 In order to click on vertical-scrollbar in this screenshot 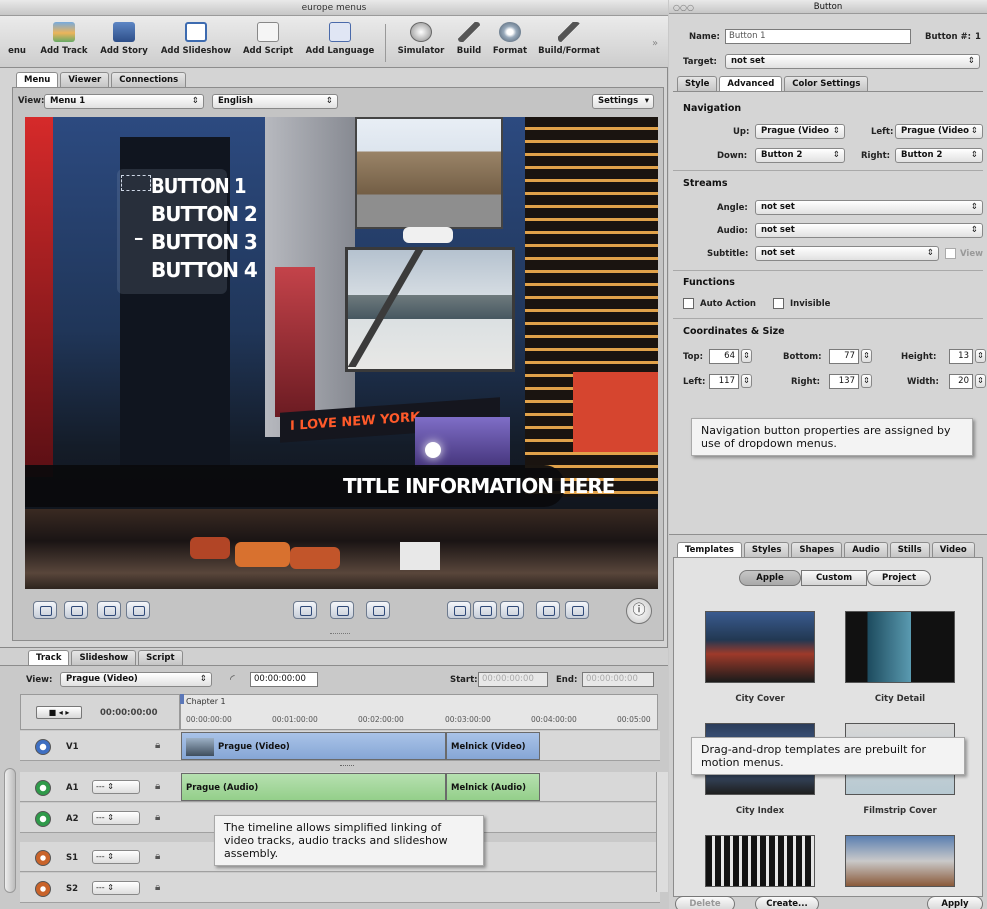, I will do `click(10, 830)`.